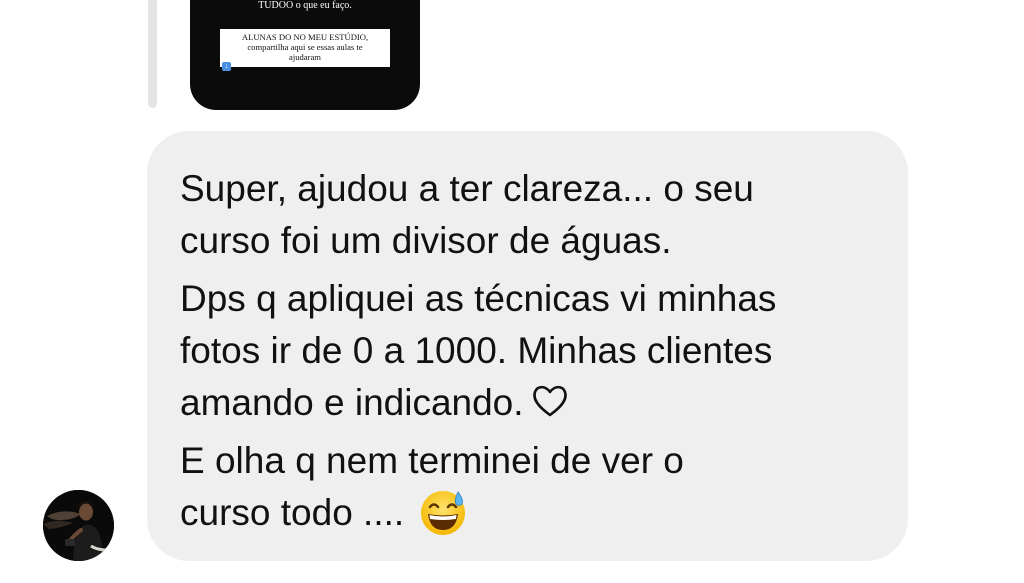 This screenshot has height=583, width=1024. I want to click on story-box-line: ALUNAS DO NO MEU ESTÚDIO,, so click(305, 37).